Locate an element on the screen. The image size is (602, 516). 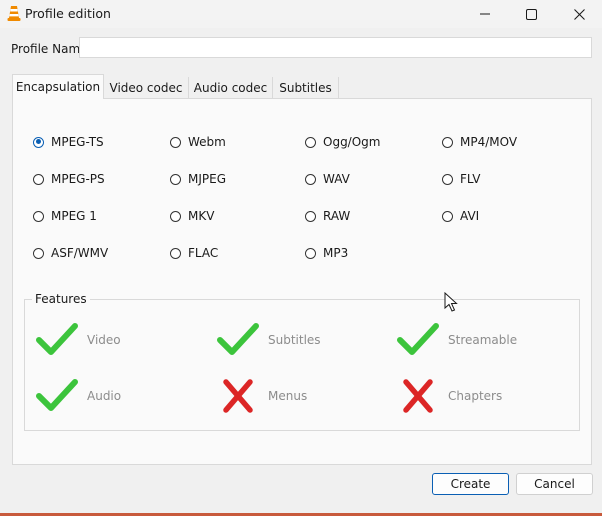
feature-subtitles: Subtitles is located at coordinates (268, 340).